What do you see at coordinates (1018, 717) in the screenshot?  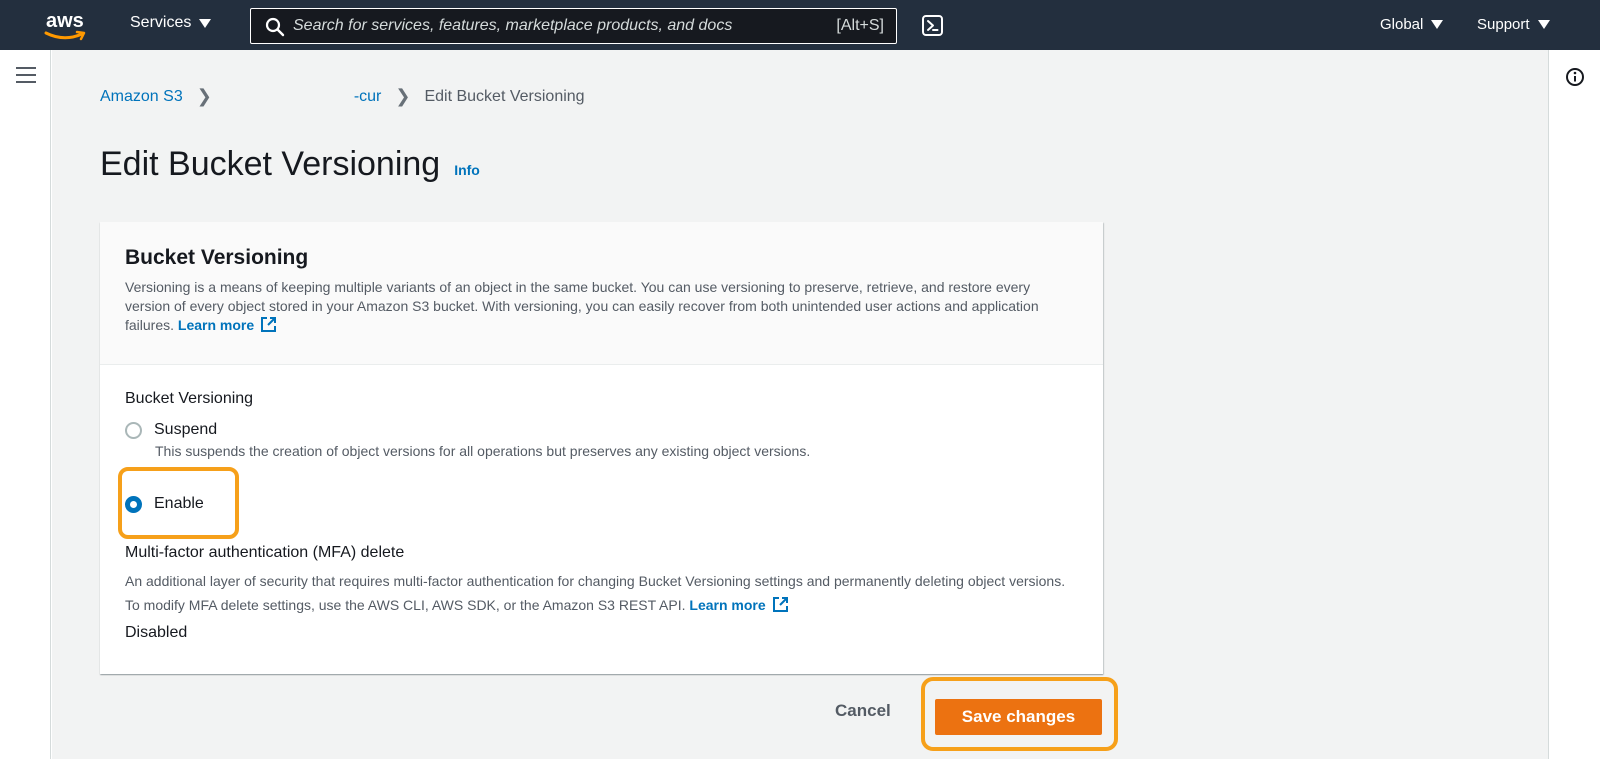 I see `save-changes-button: Save changes` at bounding box center [1018, 717].